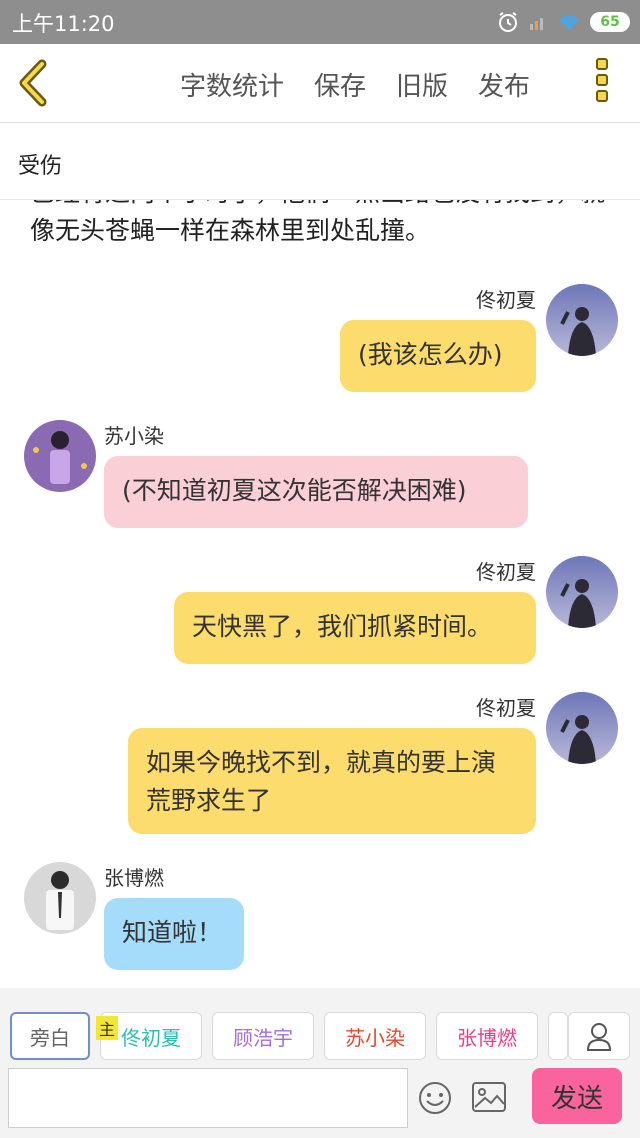 Image resolution: width=640 pixels, height=1138 pixels. I want to click on editor-toolbar: 字数统计 保存 旧版 发布, so click(320, 83).